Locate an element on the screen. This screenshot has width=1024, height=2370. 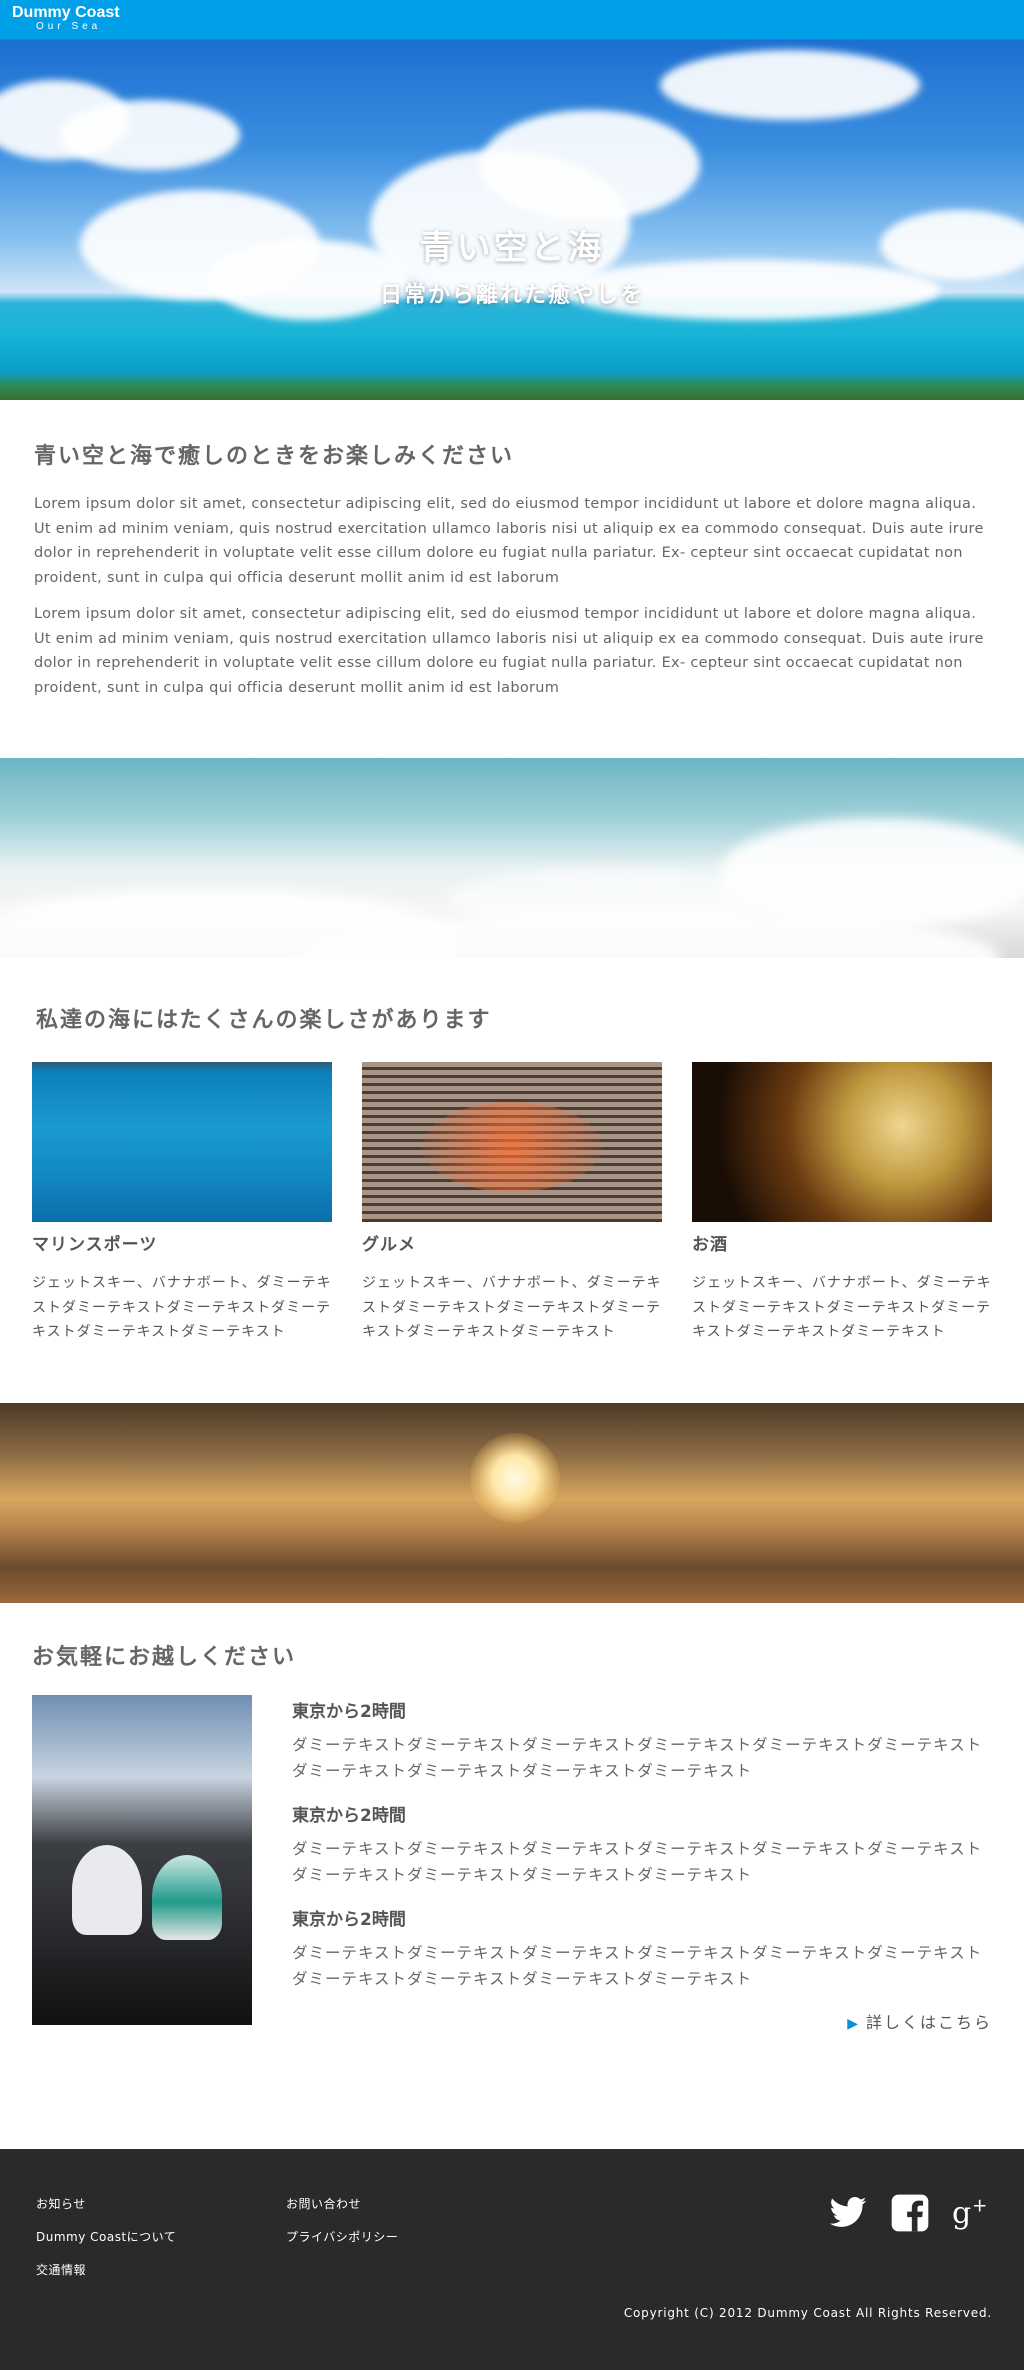
play-arrow-icon: ▶ is located at coordinates (853, 2023).